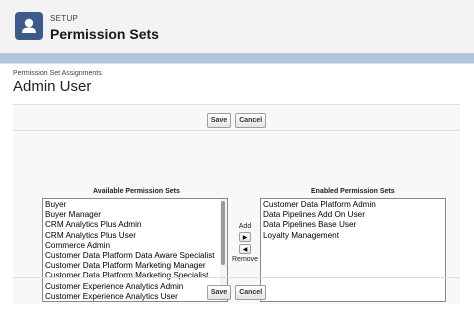 The height and width of the screenshot is (310, 474). I want to click on remove-label: Remove, so click(245, 259).